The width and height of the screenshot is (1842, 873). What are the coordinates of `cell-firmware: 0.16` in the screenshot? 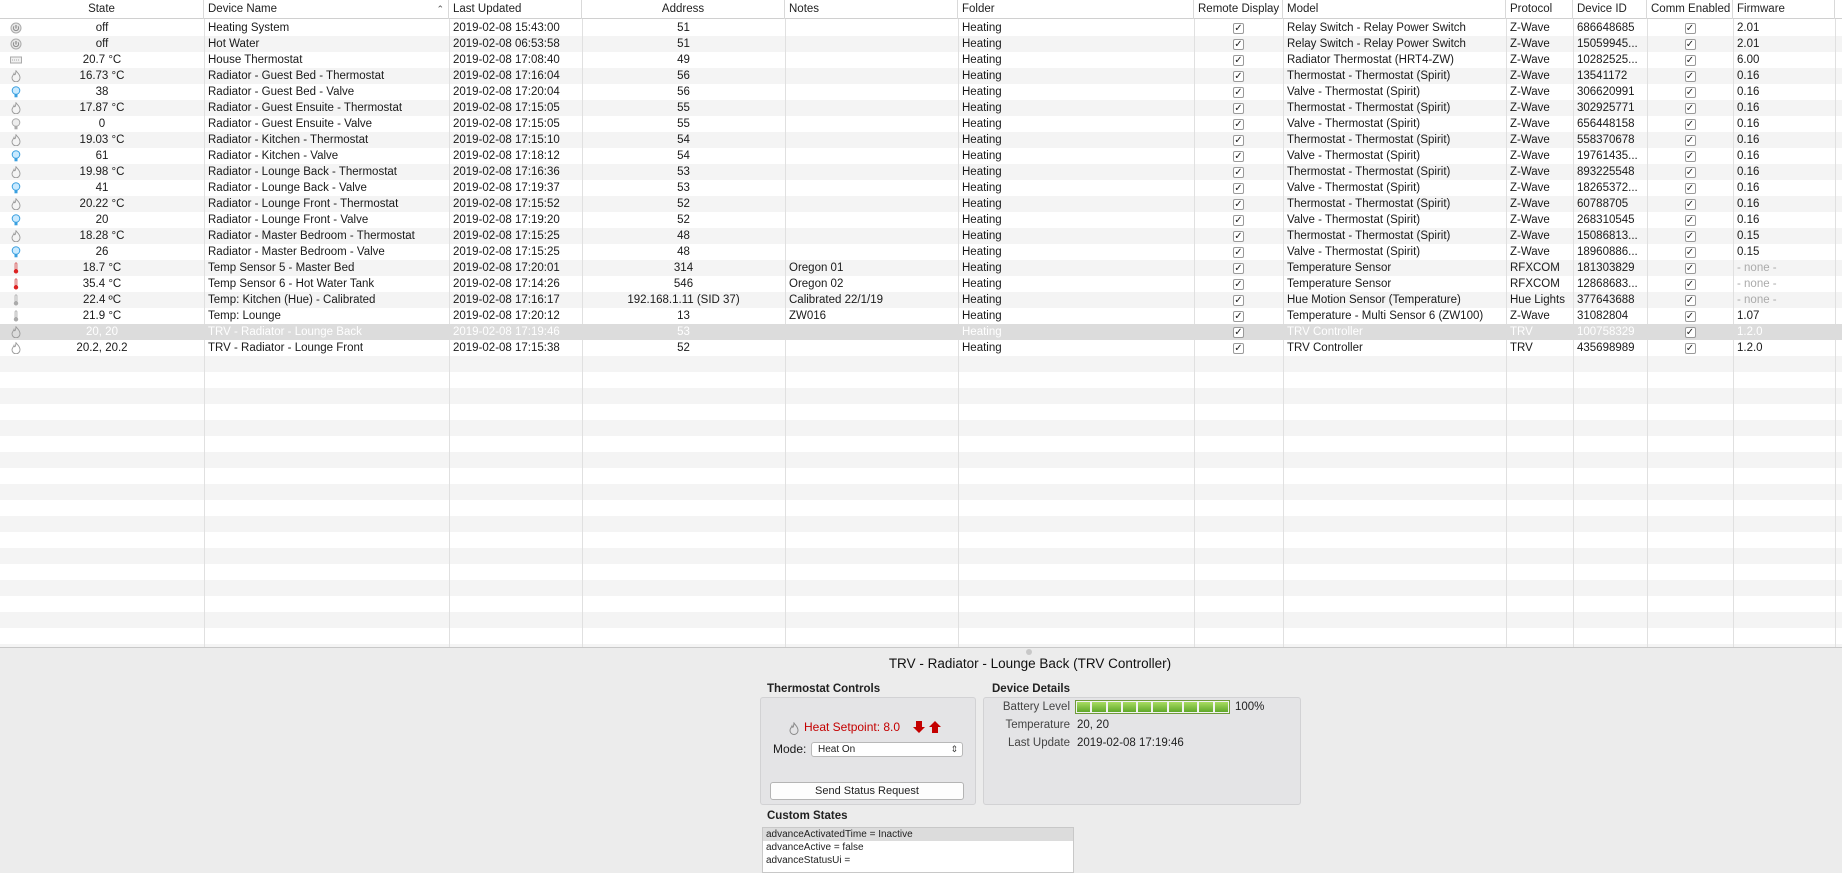 It's located at (1748, 140).